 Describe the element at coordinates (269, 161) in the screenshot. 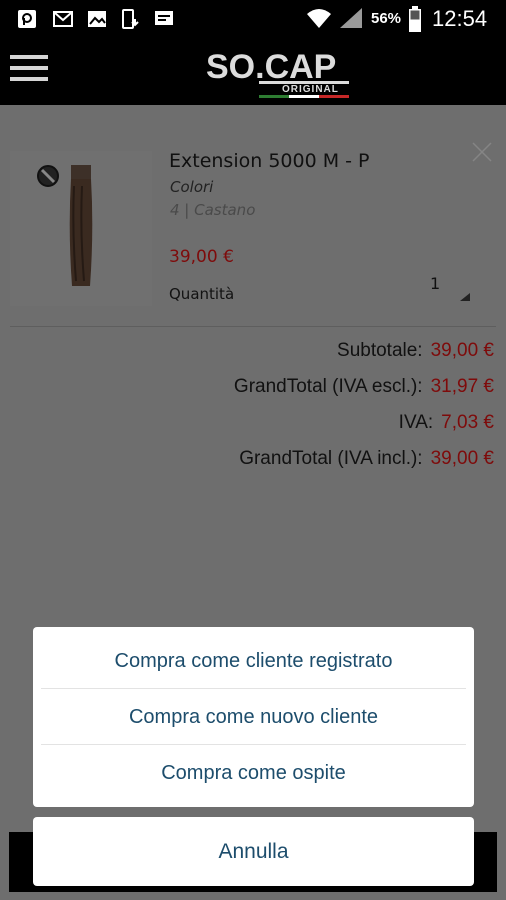

I see `product-name: Extension 5000 M - P` at that location.